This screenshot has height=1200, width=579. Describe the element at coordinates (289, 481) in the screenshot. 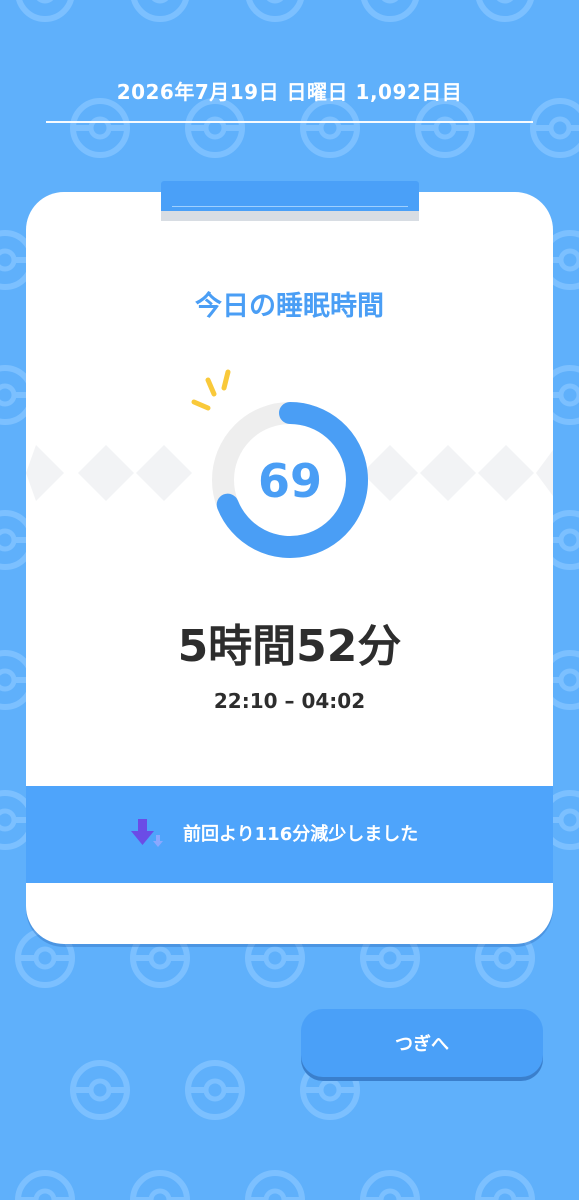

I see `sleep-score: 69` at that location.